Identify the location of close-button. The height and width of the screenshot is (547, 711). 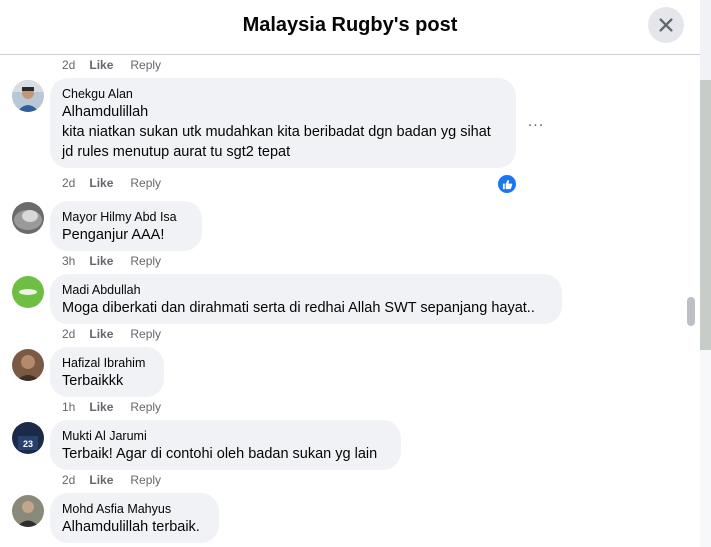
(666, 25).